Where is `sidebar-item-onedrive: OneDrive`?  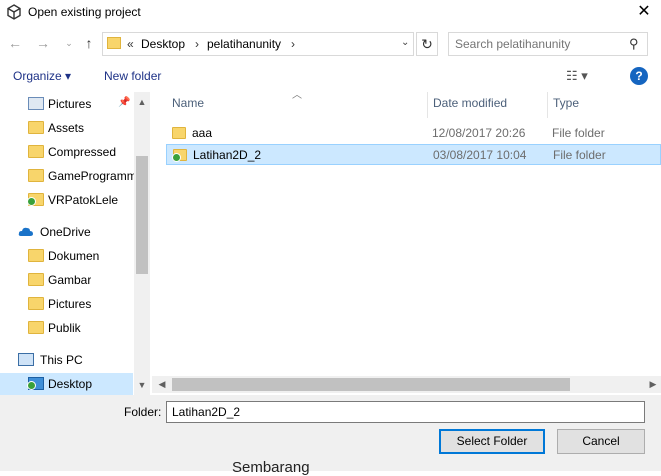
sidebar-item-onedrive: OneDrive is located at coordinates (66, 232).